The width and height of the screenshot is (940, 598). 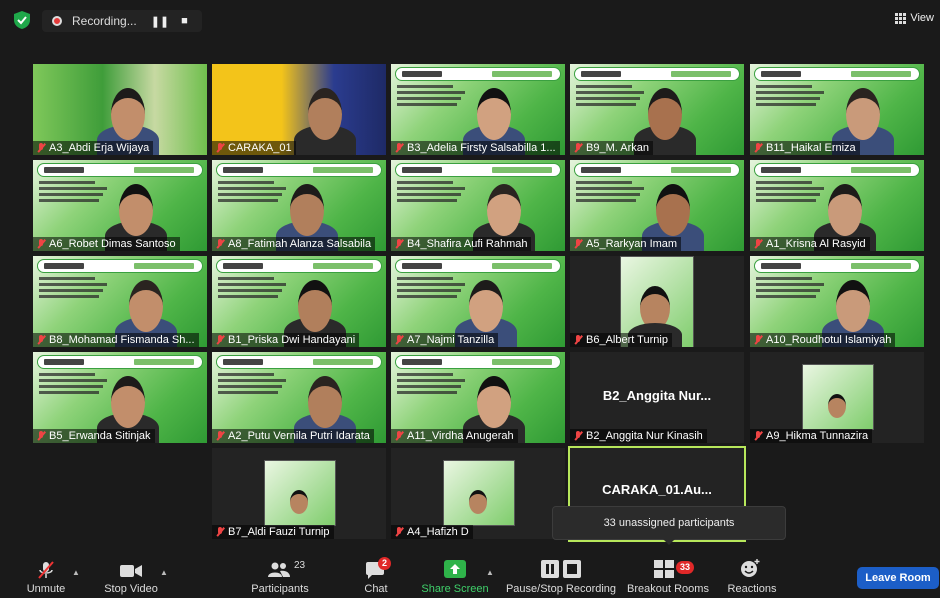 I want to click on recording-indicator: Recording... ❚❚ ■, so click(x=122, y=21).